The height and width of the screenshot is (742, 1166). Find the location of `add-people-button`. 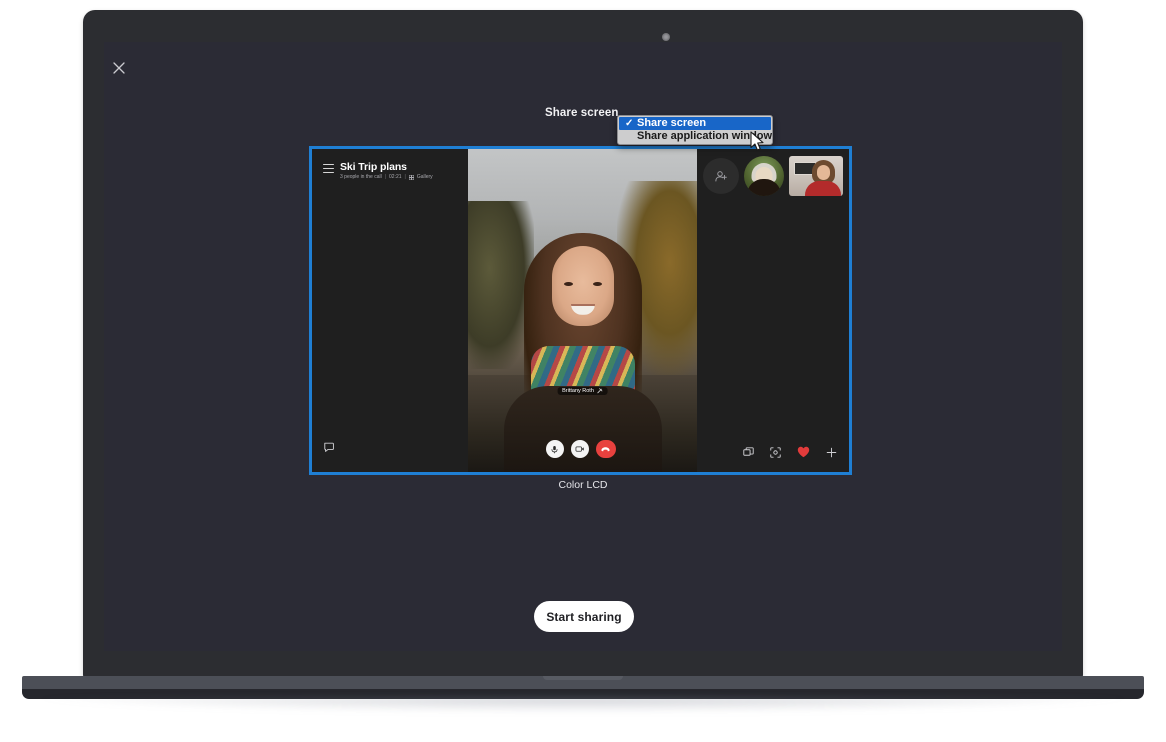

add-people-button is located at coordinates (721, 176).